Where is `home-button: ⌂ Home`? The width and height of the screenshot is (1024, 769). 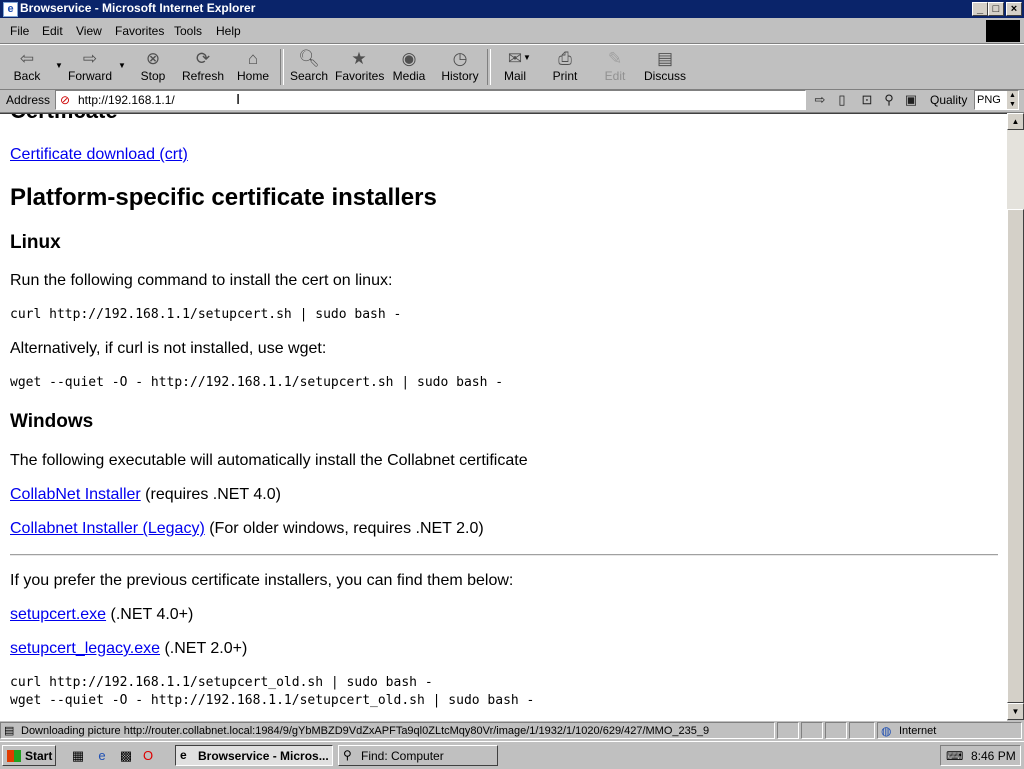
home-button: ⌂ Home is located at coordinates (253, 67).